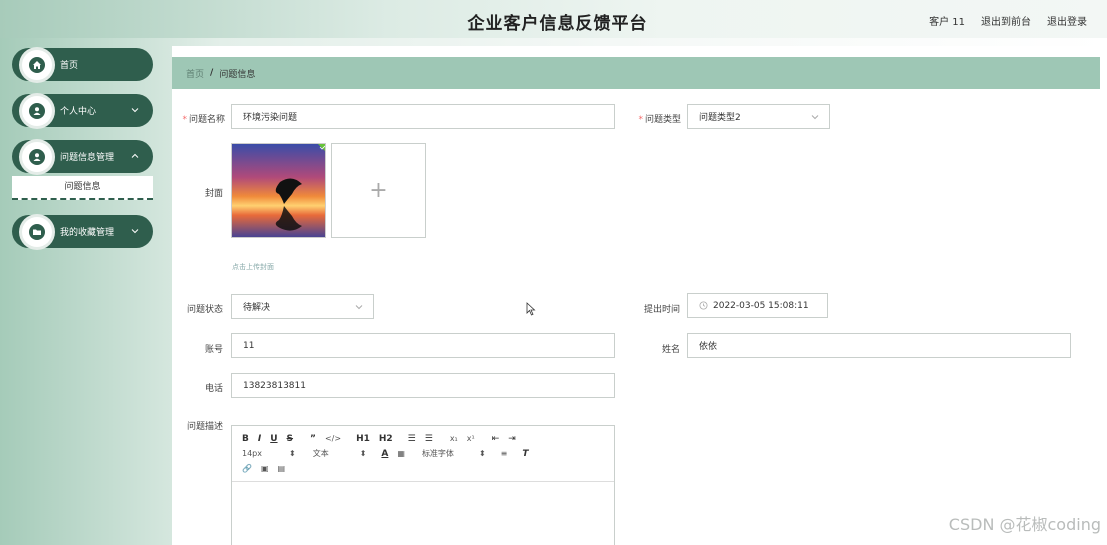 The image size is (1107, 545). What do you see at coordinates (401, 453) in the screenshot?
I see `background-color-button: ▦` at bounding box center [401, 453].